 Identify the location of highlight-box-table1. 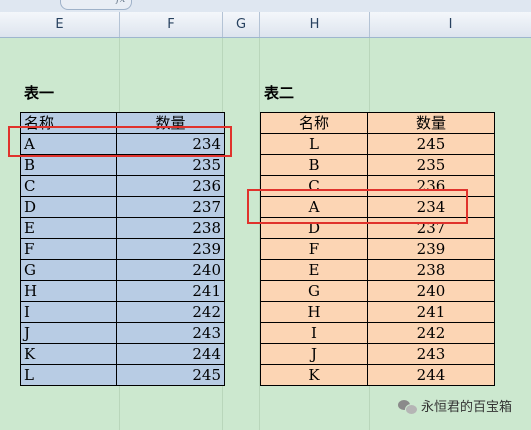
(120, 141).